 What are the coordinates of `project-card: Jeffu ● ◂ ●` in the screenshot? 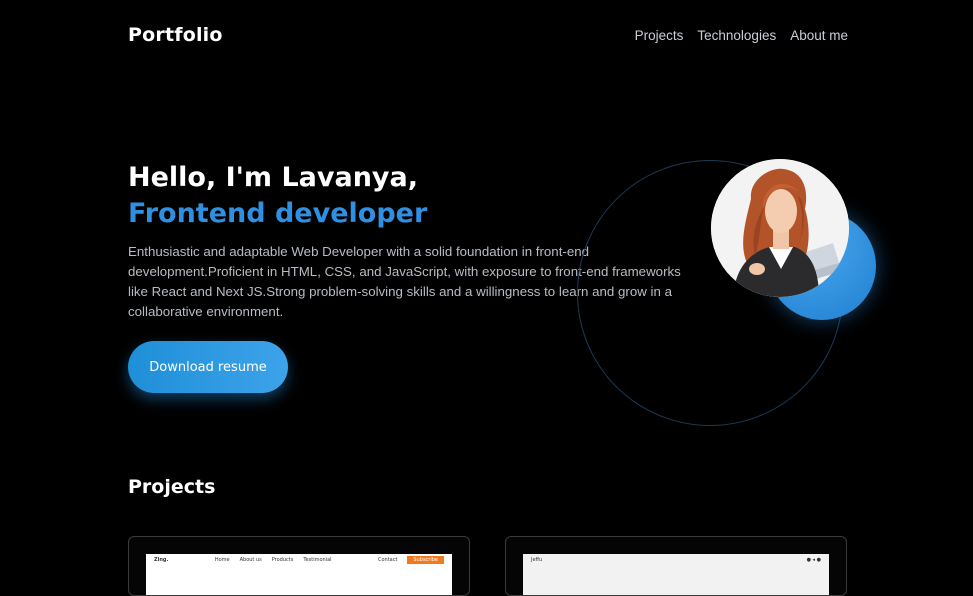 It's located at (676, 566).